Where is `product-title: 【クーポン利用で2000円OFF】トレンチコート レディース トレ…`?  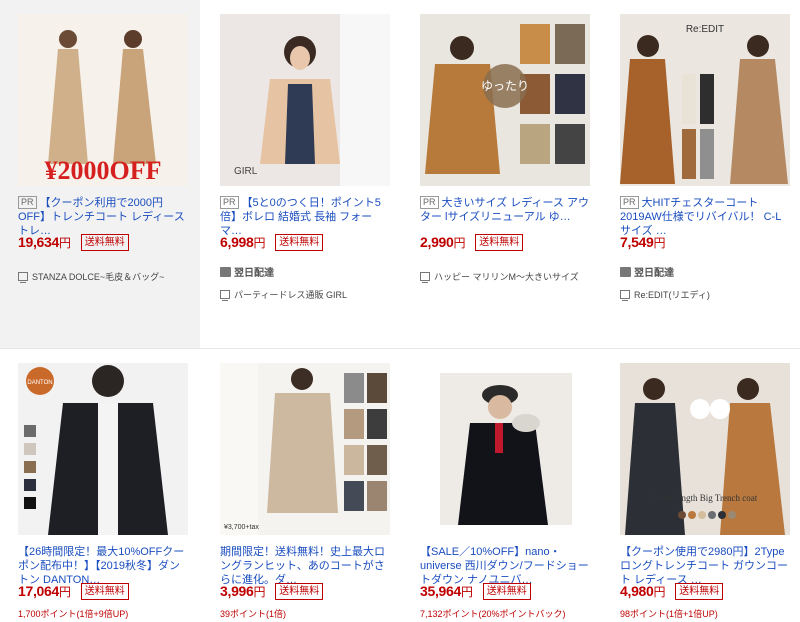
product-title: 【クーポン利用で2000円OFF】トレンチコート レディース トレ… is located at coordinates (101, 217).